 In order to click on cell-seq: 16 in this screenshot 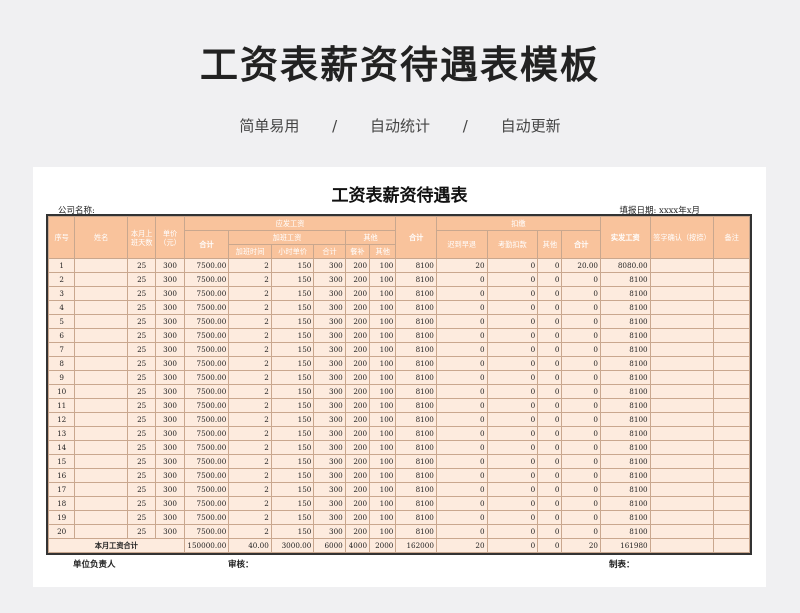, I will do `click(61, 475)`.